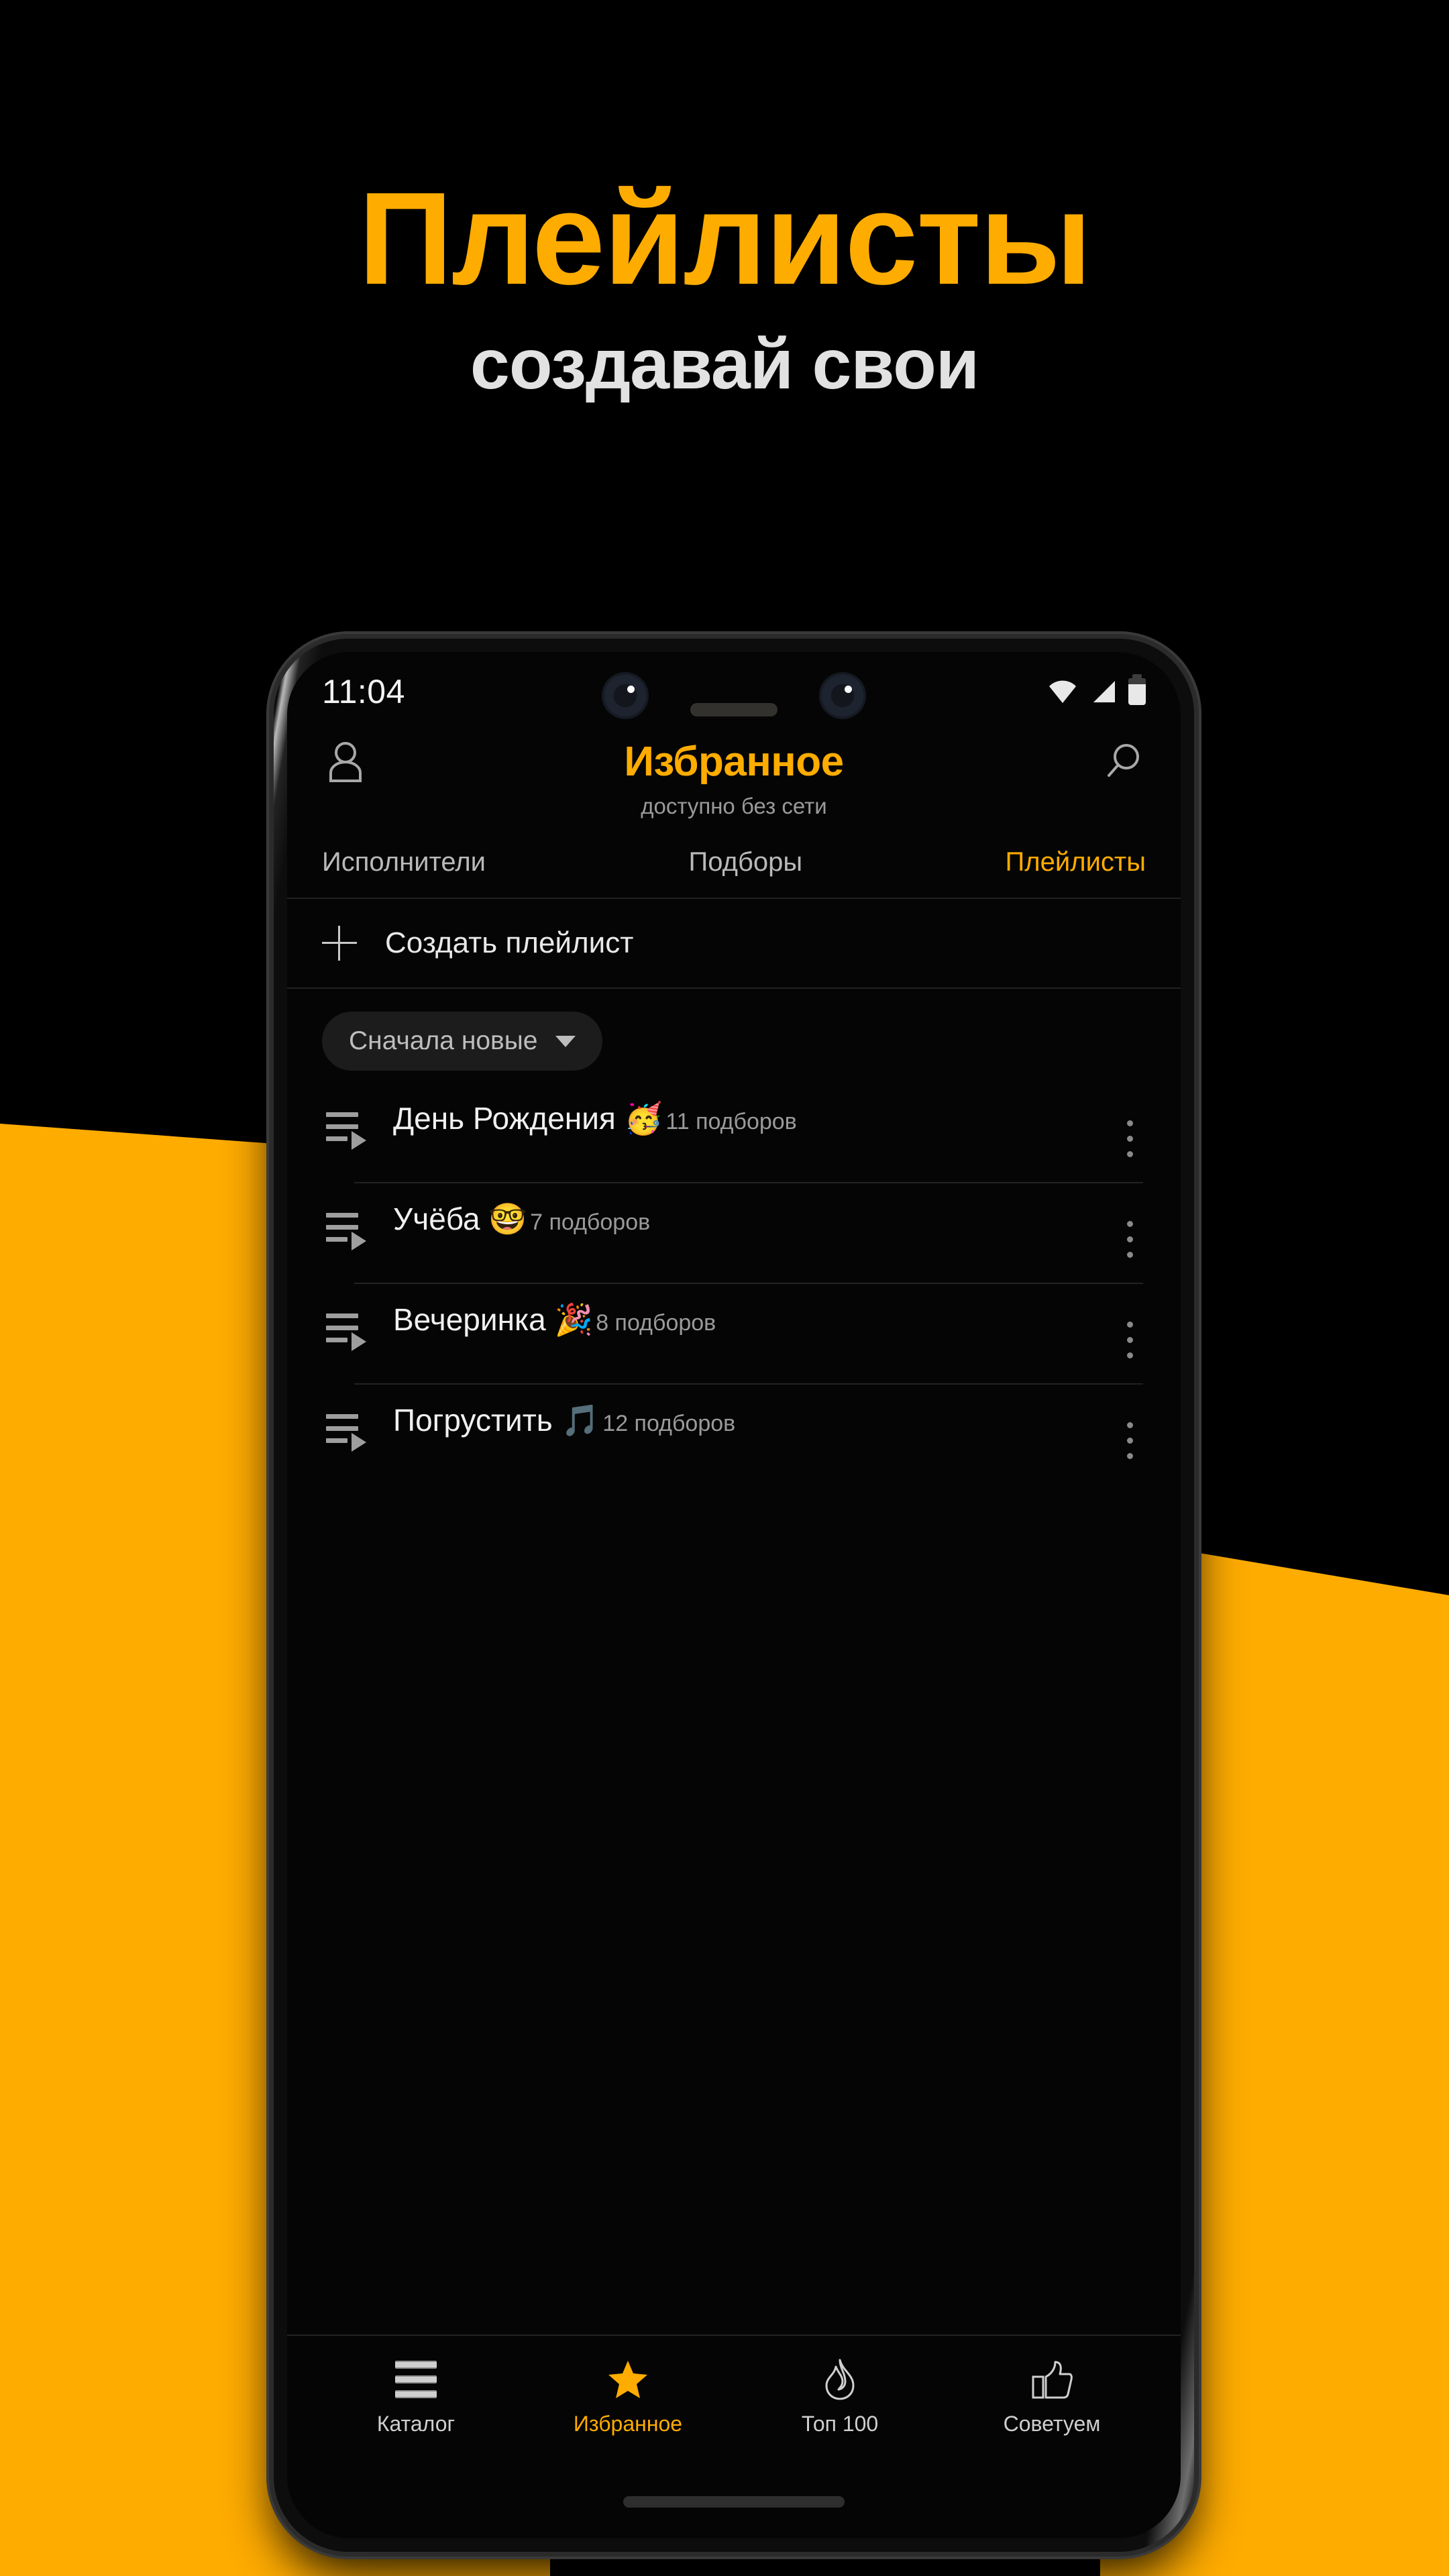  What do you see at coordinates (493, 1319) in the screenshot?
I see `playlist-title: Вечеринка 🎉` at bounding box center [493, 1319].